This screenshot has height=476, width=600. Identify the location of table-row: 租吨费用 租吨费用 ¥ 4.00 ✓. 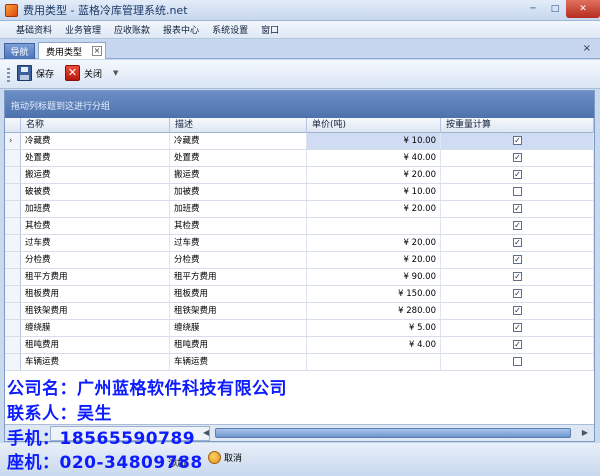
(299, 345).